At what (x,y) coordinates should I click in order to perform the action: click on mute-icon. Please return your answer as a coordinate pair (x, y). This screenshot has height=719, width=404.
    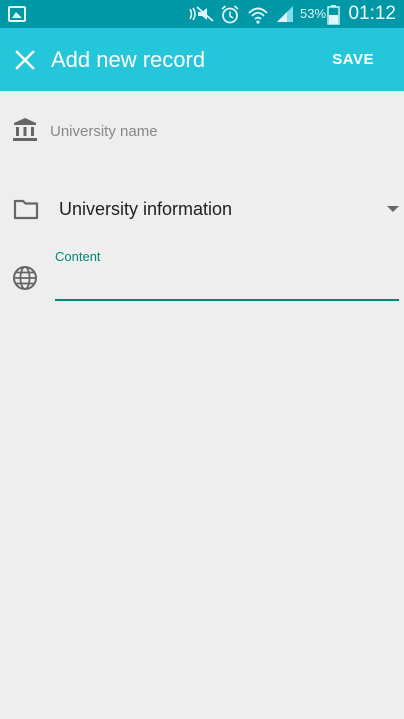
    Looking at the image, I should click on (201, 14).